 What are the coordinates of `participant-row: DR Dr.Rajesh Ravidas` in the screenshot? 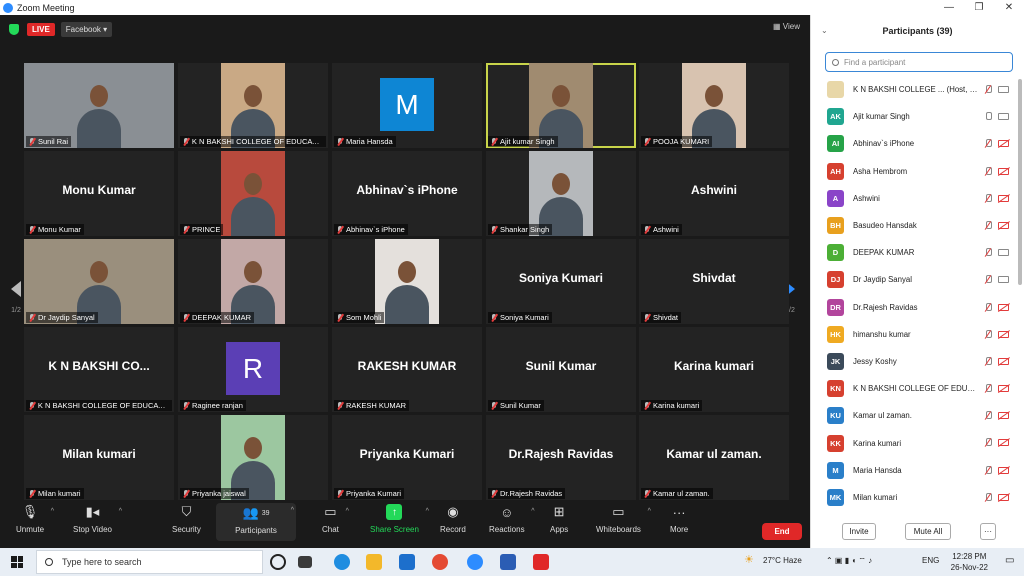 It's located at (914, 307).